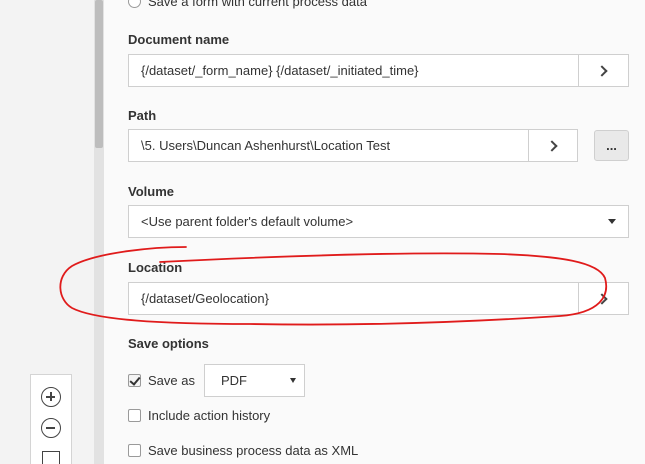 Image resolution: width=645 pixels, height=464 pixels. What do you see at coordinates (155, 267) in the screenshot?
I see `location-label: Location` at bounding box center [155, 267].